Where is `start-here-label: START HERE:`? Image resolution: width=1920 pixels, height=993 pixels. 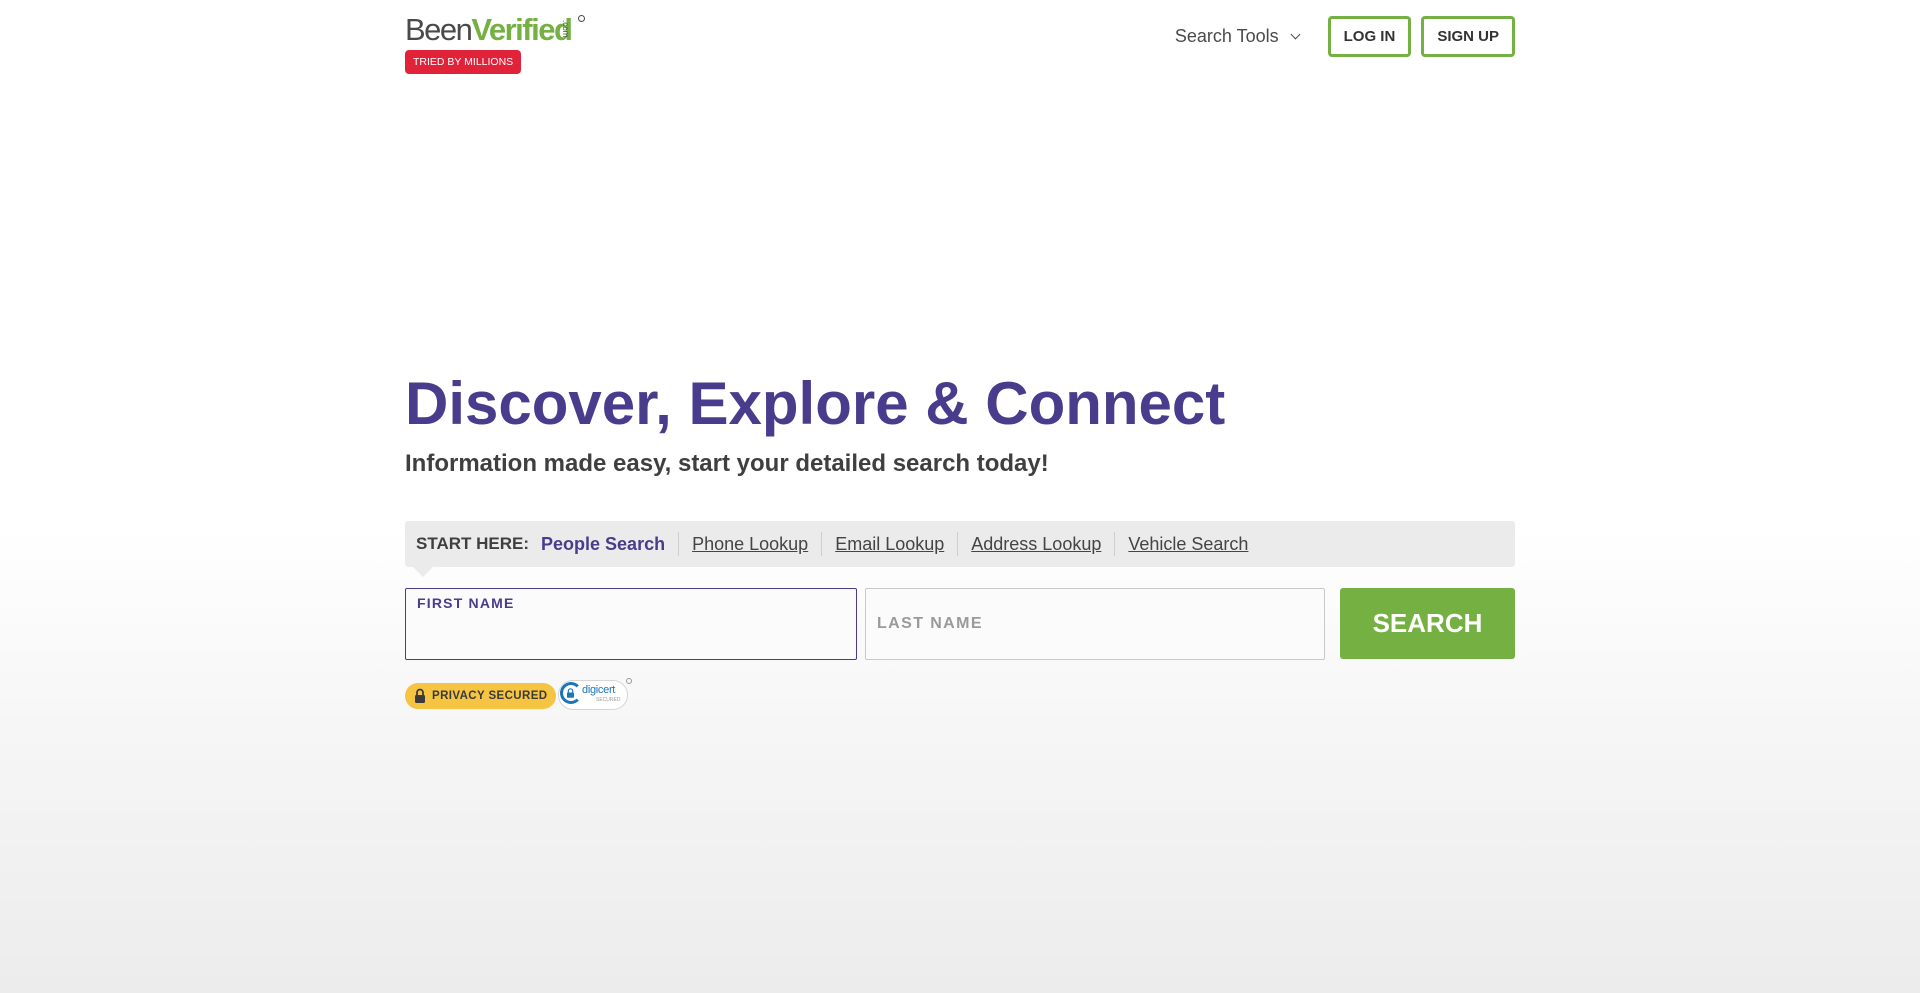
start-here-label: START HERE: is located at coordinates (473, 543).